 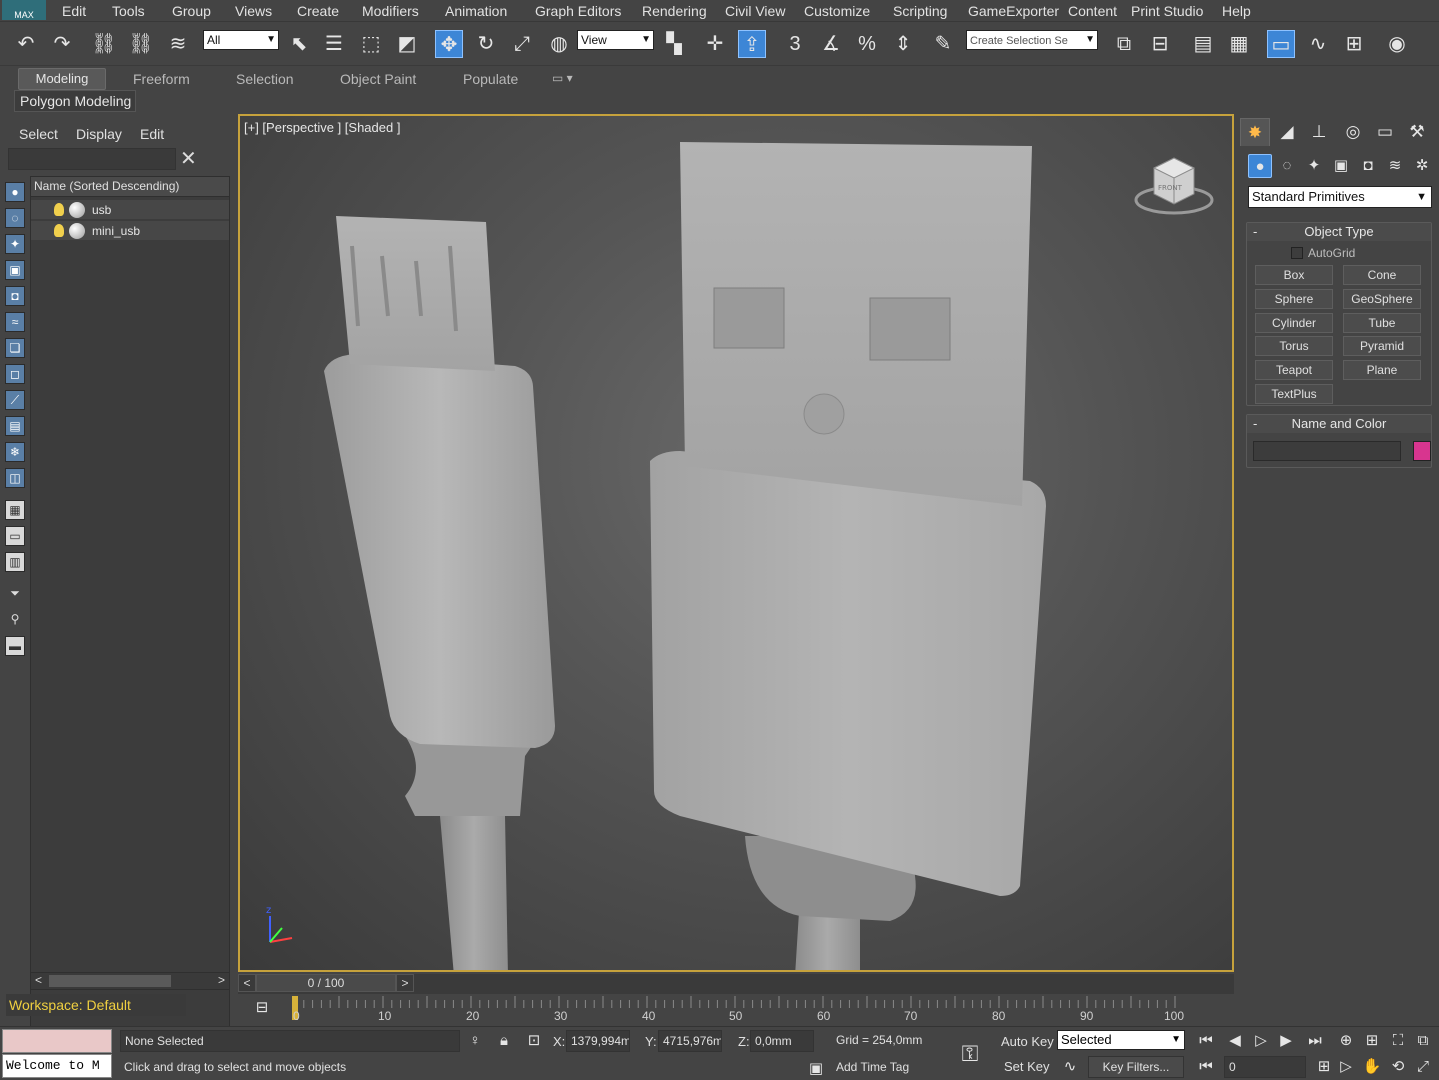 What do you see at coordinates (1175, 189) in the screenshot?
I see `viewcube: FRONT` at bounding box center [1175, 189].